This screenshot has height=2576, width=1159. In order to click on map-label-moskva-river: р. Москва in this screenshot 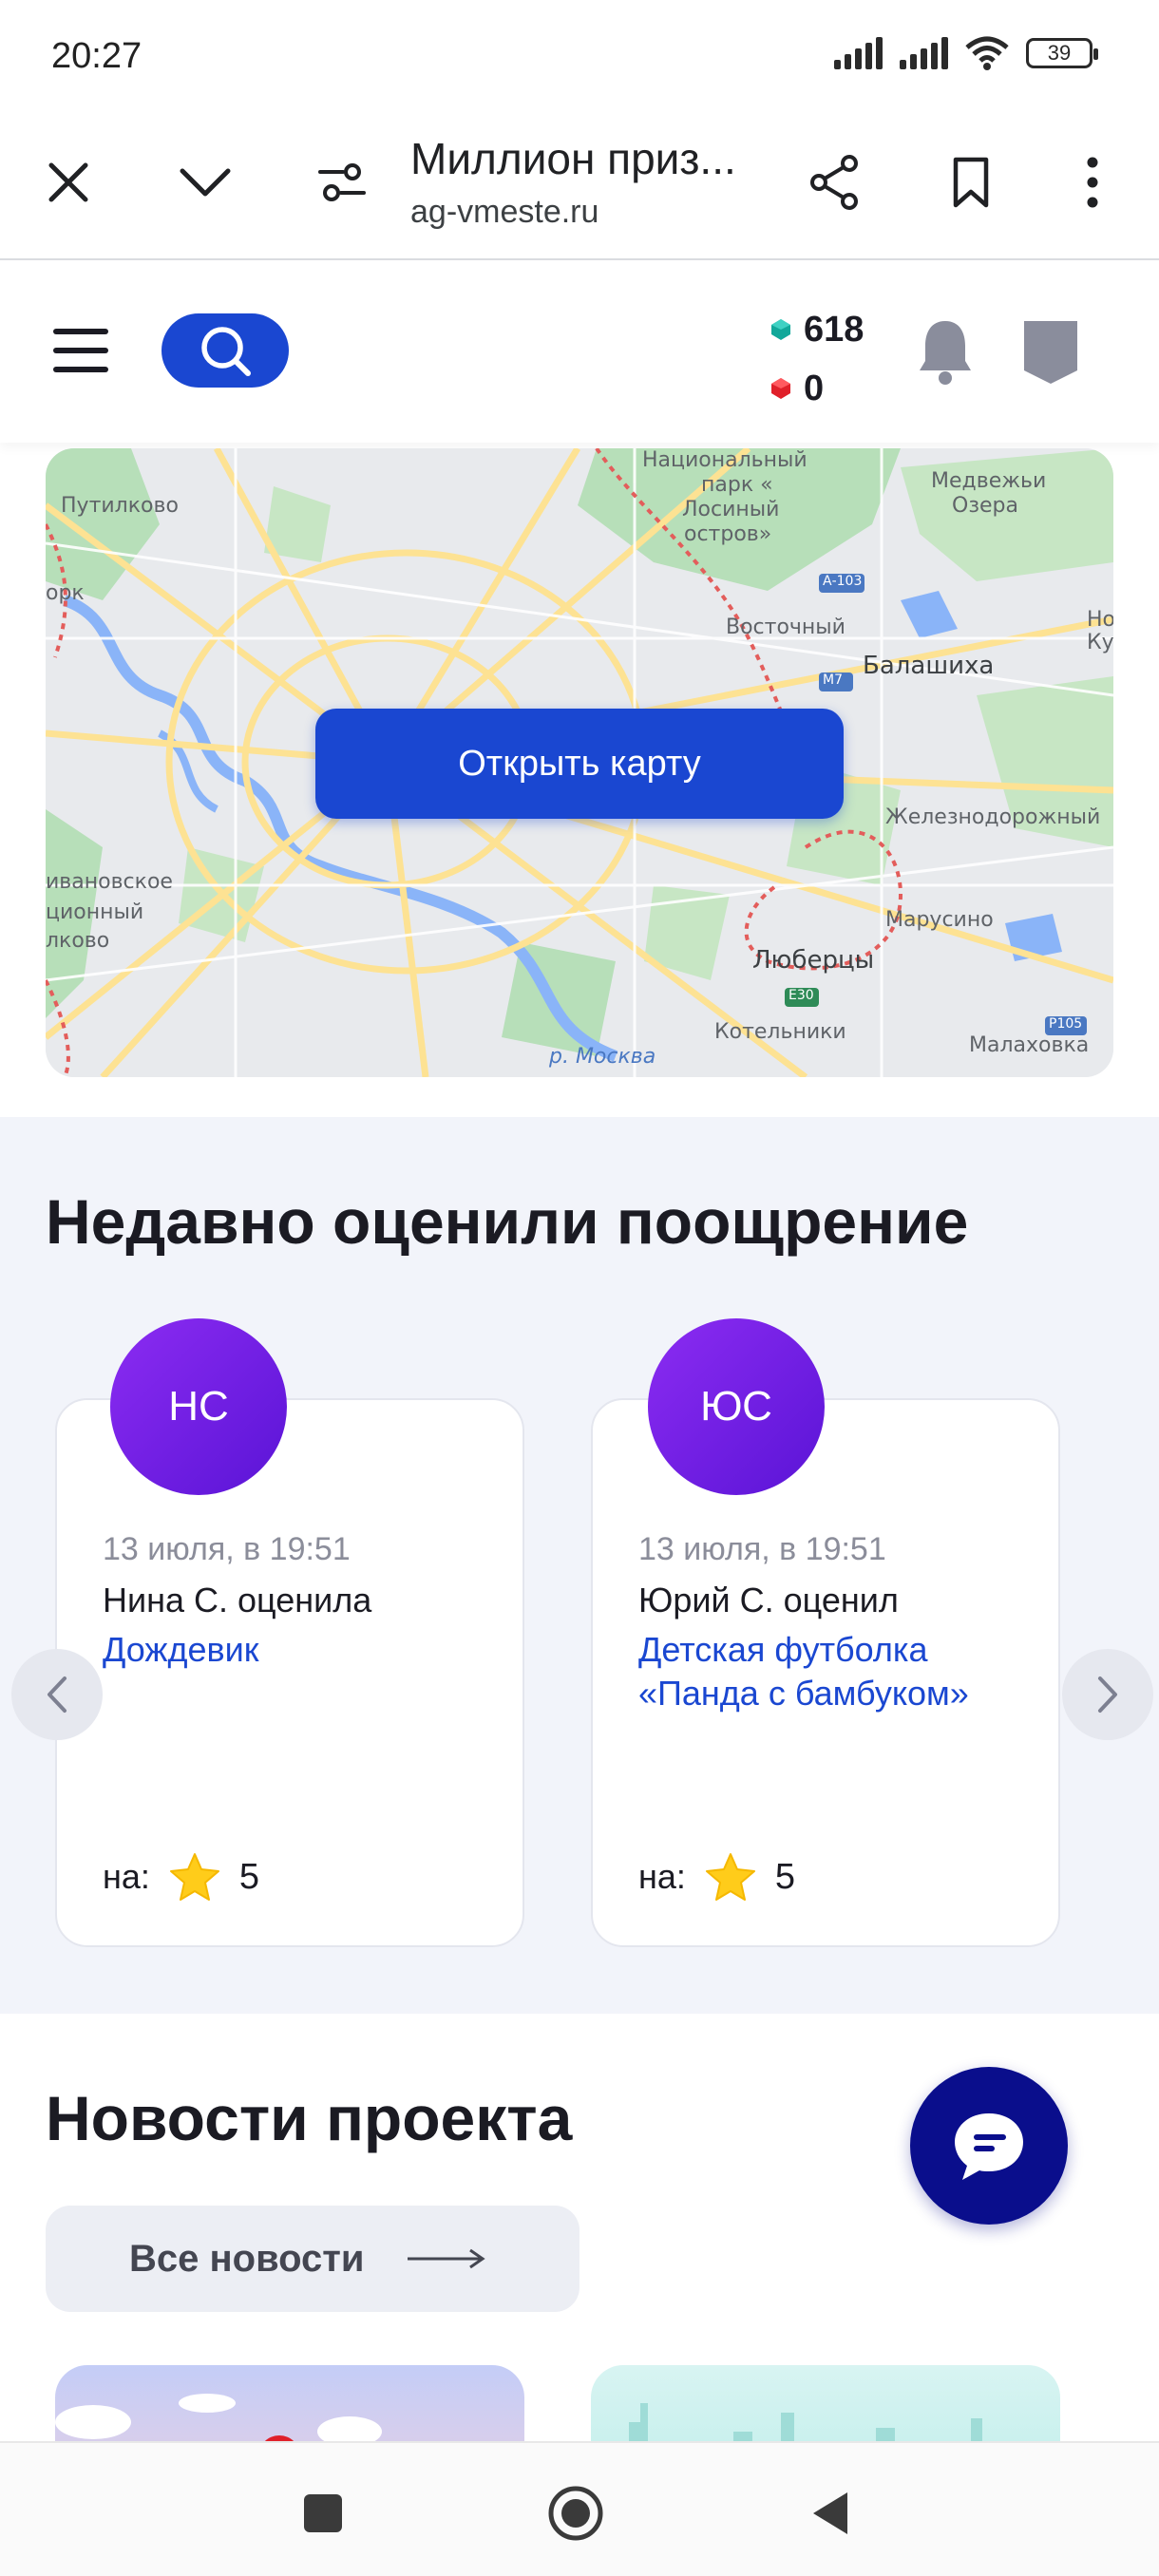, I will do `click(602, 1057)`.